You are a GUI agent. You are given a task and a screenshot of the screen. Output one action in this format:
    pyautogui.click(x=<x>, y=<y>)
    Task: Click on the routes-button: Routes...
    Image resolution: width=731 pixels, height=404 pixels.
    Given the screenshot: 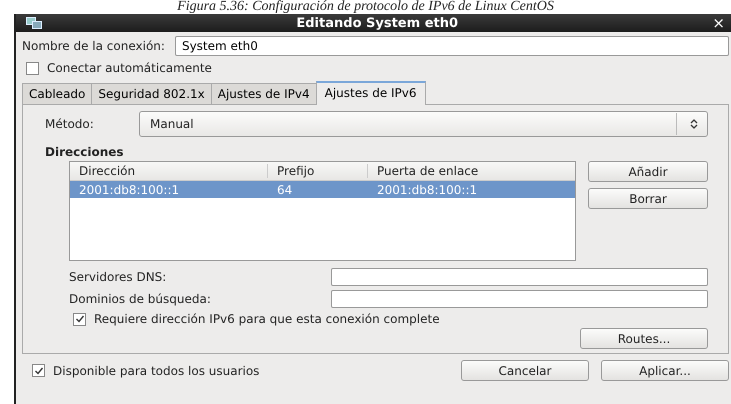 What is the action you would take?
    pyautogui.click(x=644, y=338)
    